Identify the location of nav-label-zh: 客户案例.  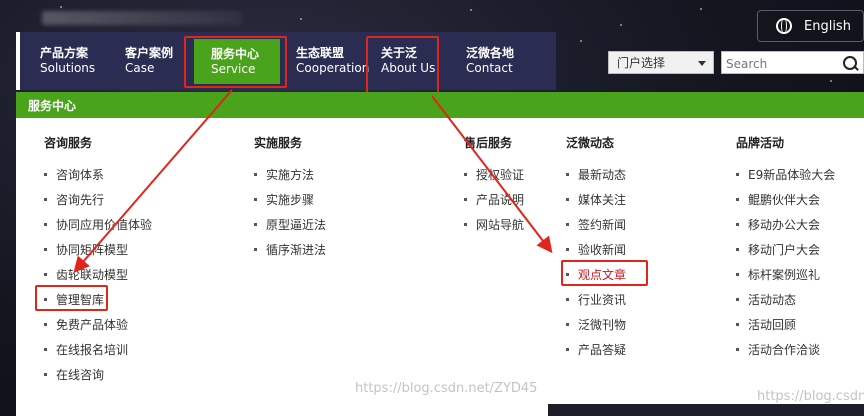
(149, 53).